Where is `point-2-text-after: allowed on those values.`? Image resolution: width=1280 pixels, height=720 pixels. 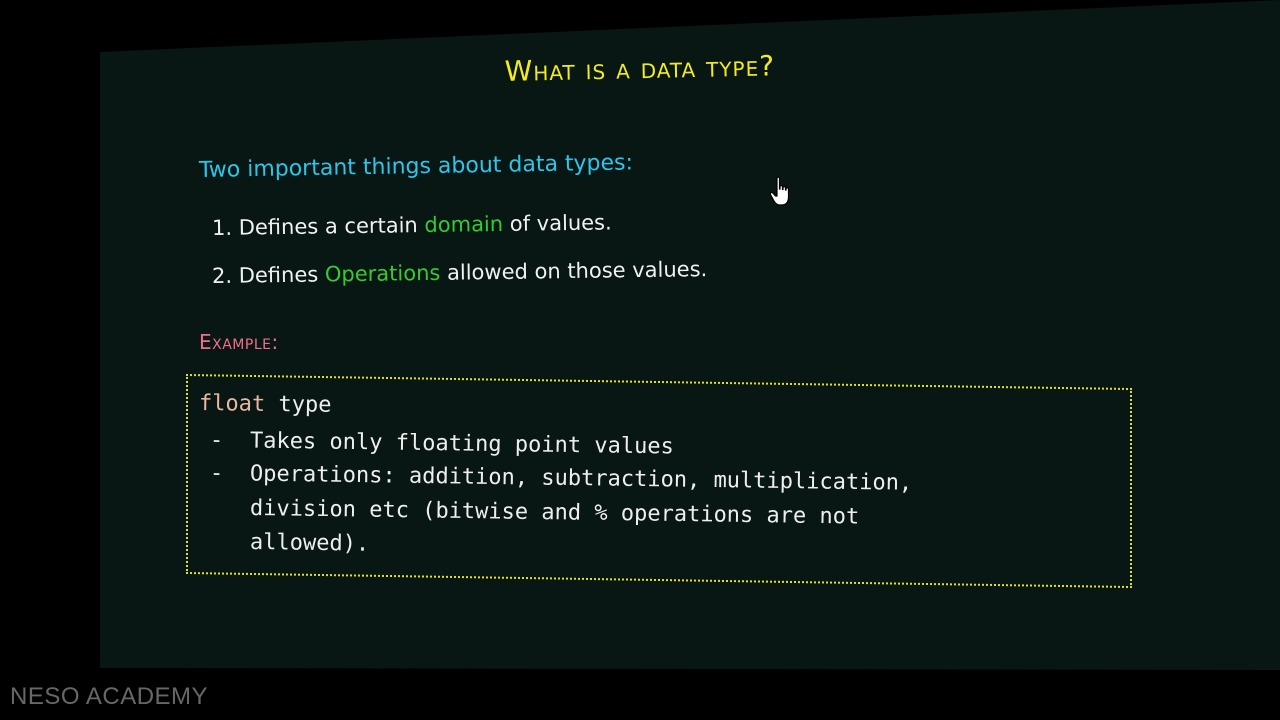
point-2-text-after: allowed on those values. is located at coordinates (577, 271).